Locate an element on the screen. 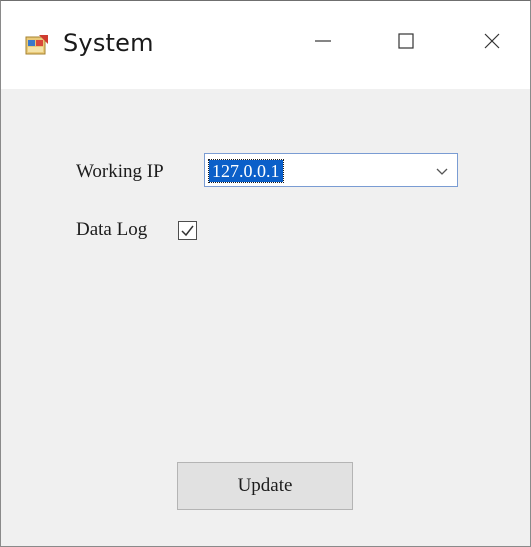 The height and width of the screenshot is (547, 531). data-log-checkbox is located at coordinates (187, 230).